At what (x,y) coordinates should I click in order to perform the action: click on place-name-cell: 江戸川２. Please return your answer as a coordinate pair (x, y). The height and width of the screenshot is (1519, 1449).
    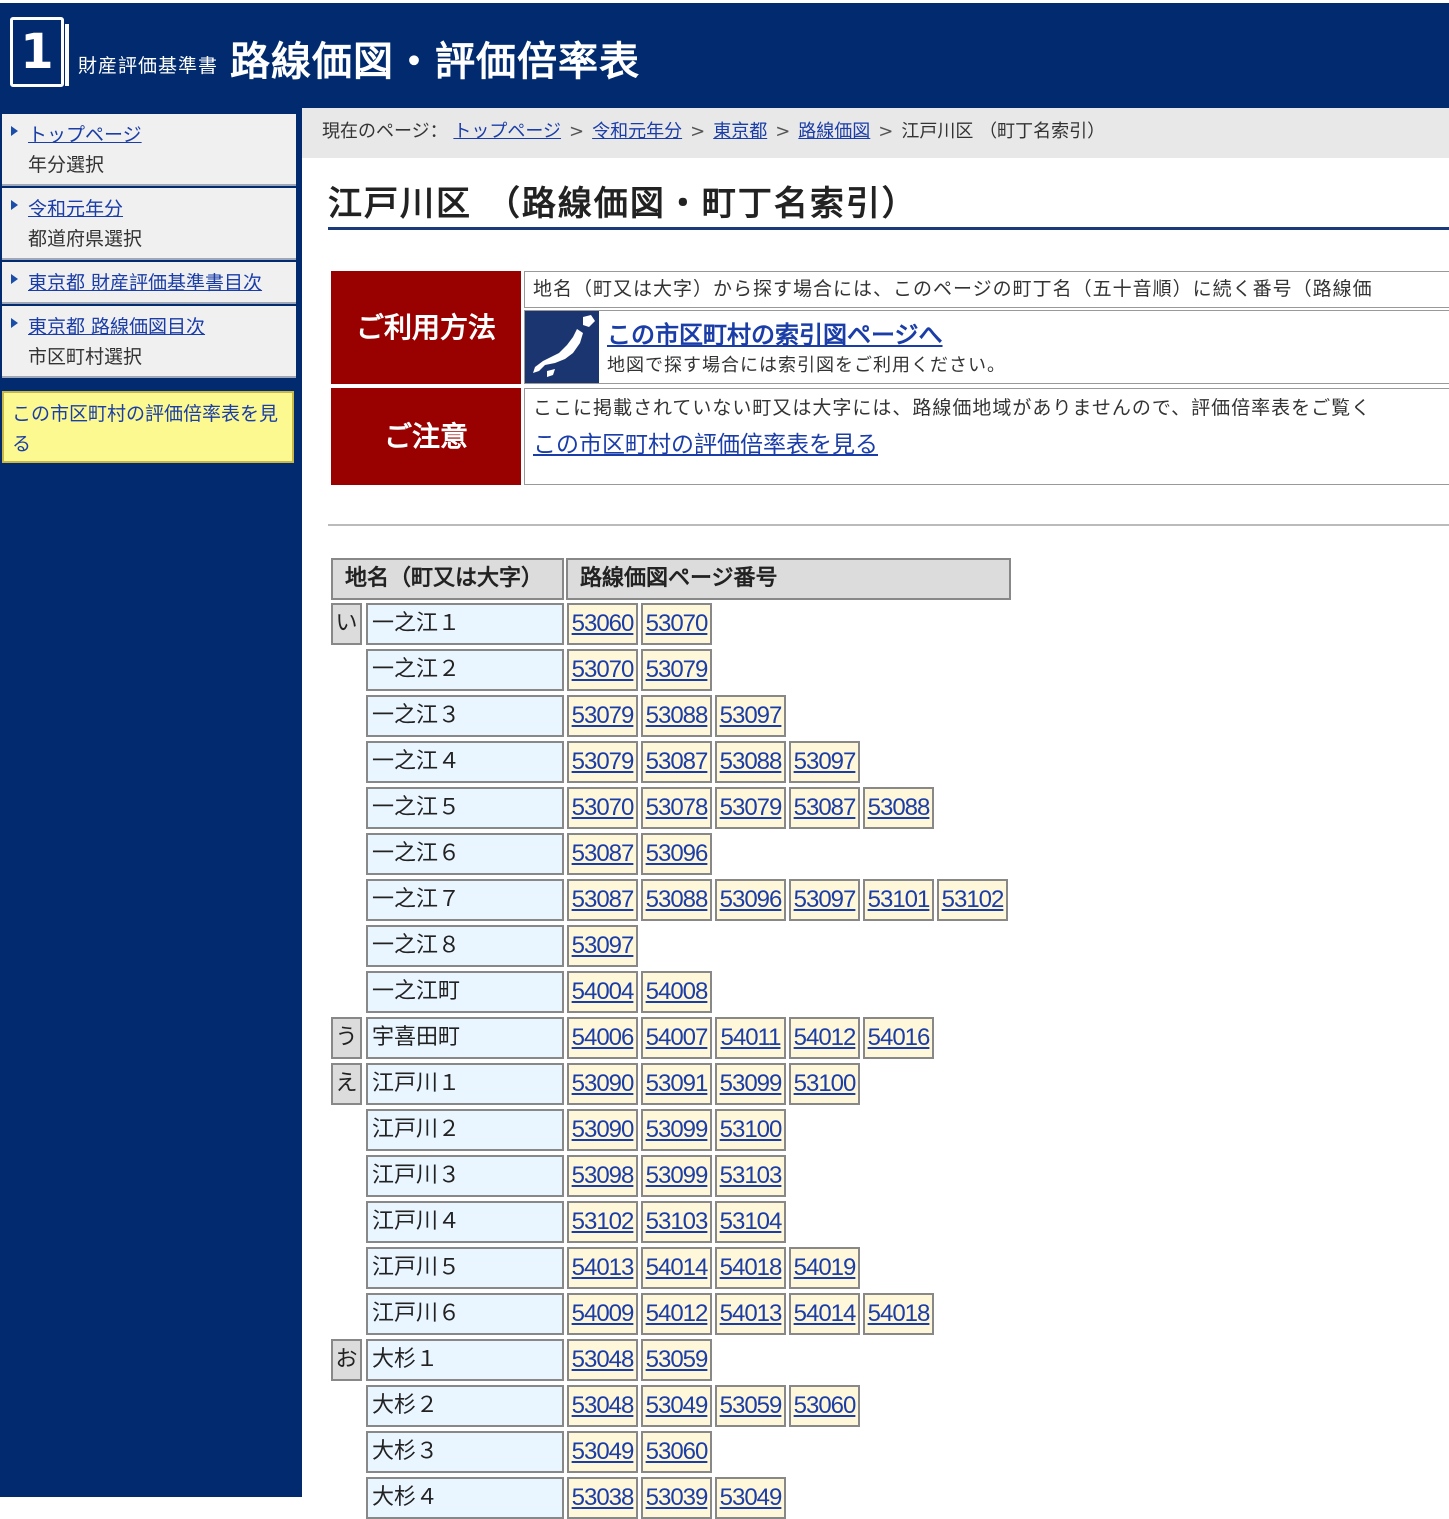
    Looking at the image, I should click on (465, 1130).